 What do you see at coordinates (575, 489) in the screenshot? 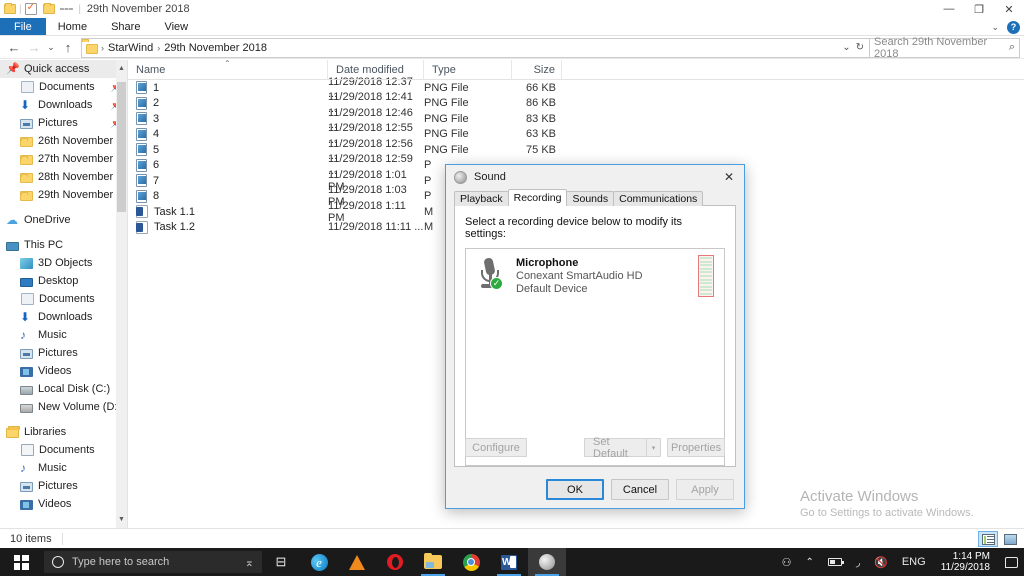
I see `ok-button: OK` at bounding box center [575, 489].